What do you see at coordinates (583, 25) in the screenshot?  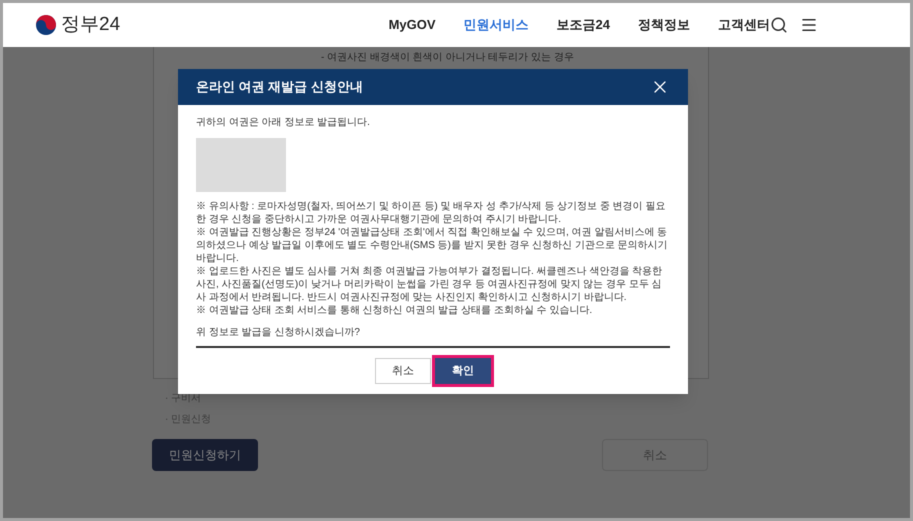 I see `nav-link: 보조금24` at bounding box center [583, 25].